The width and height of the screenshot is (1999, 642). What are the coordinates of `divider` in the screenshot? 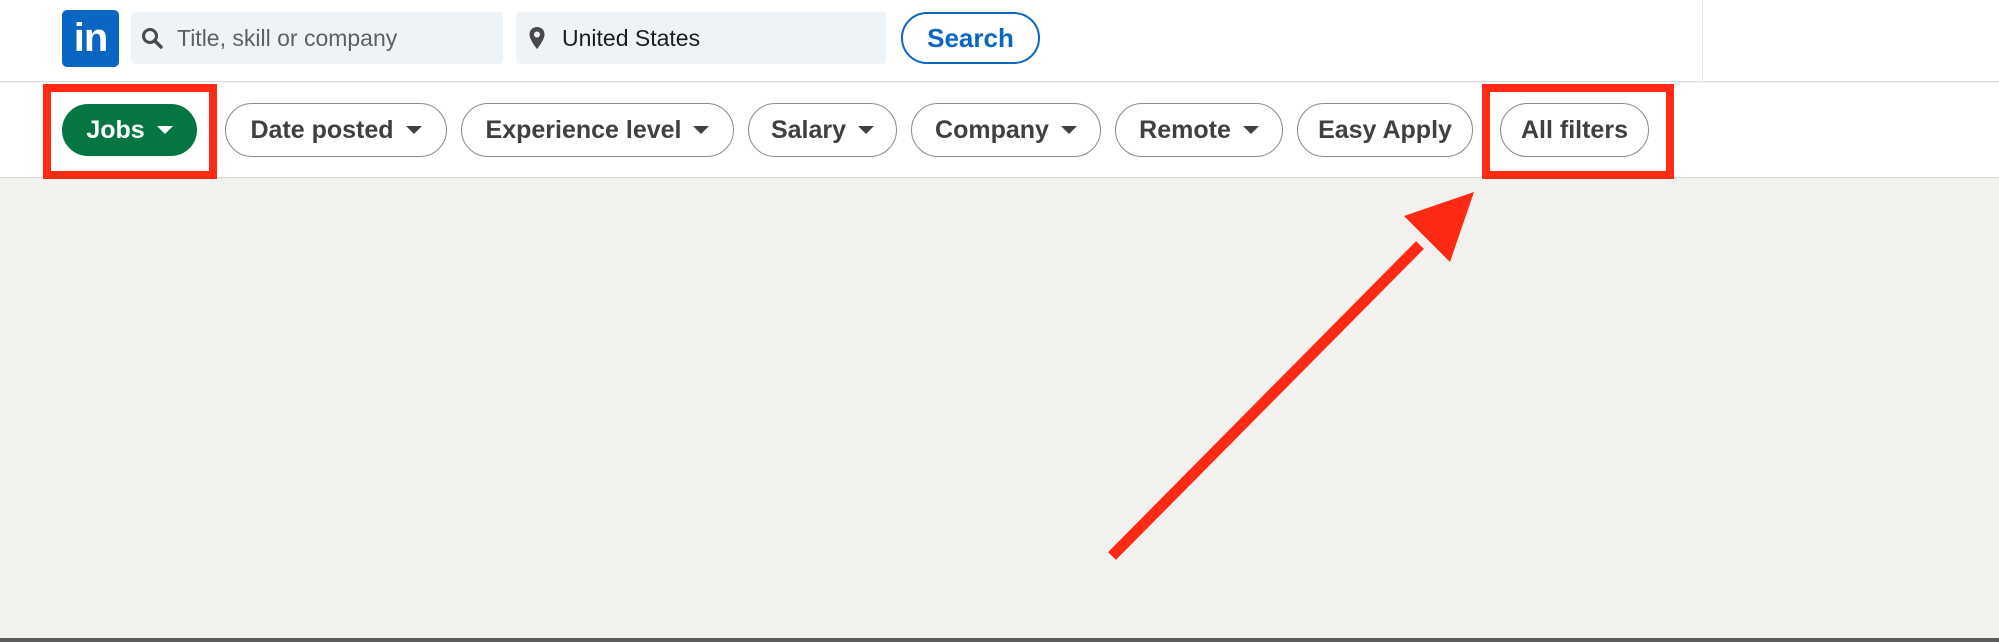 It's located at (1702, 41).